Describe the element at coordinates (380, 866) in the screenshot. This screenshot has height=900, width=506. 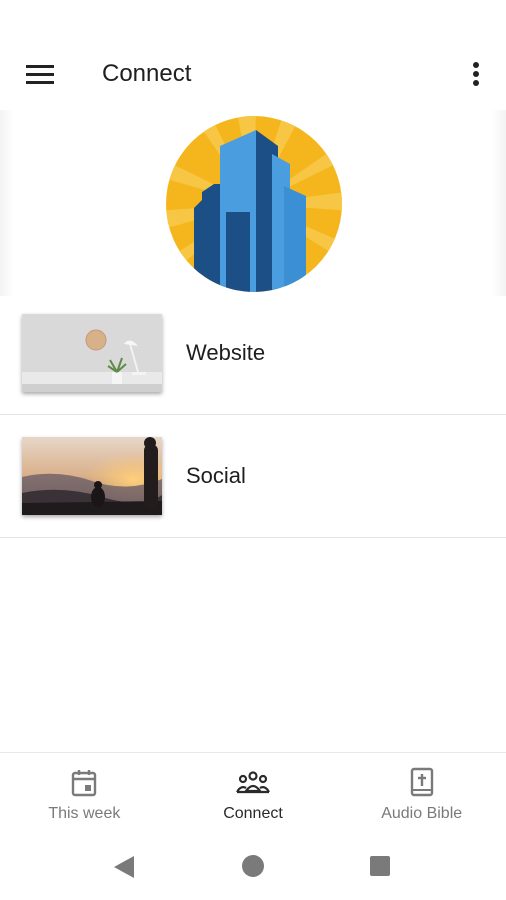
I see `square-recents-icon` at that location.